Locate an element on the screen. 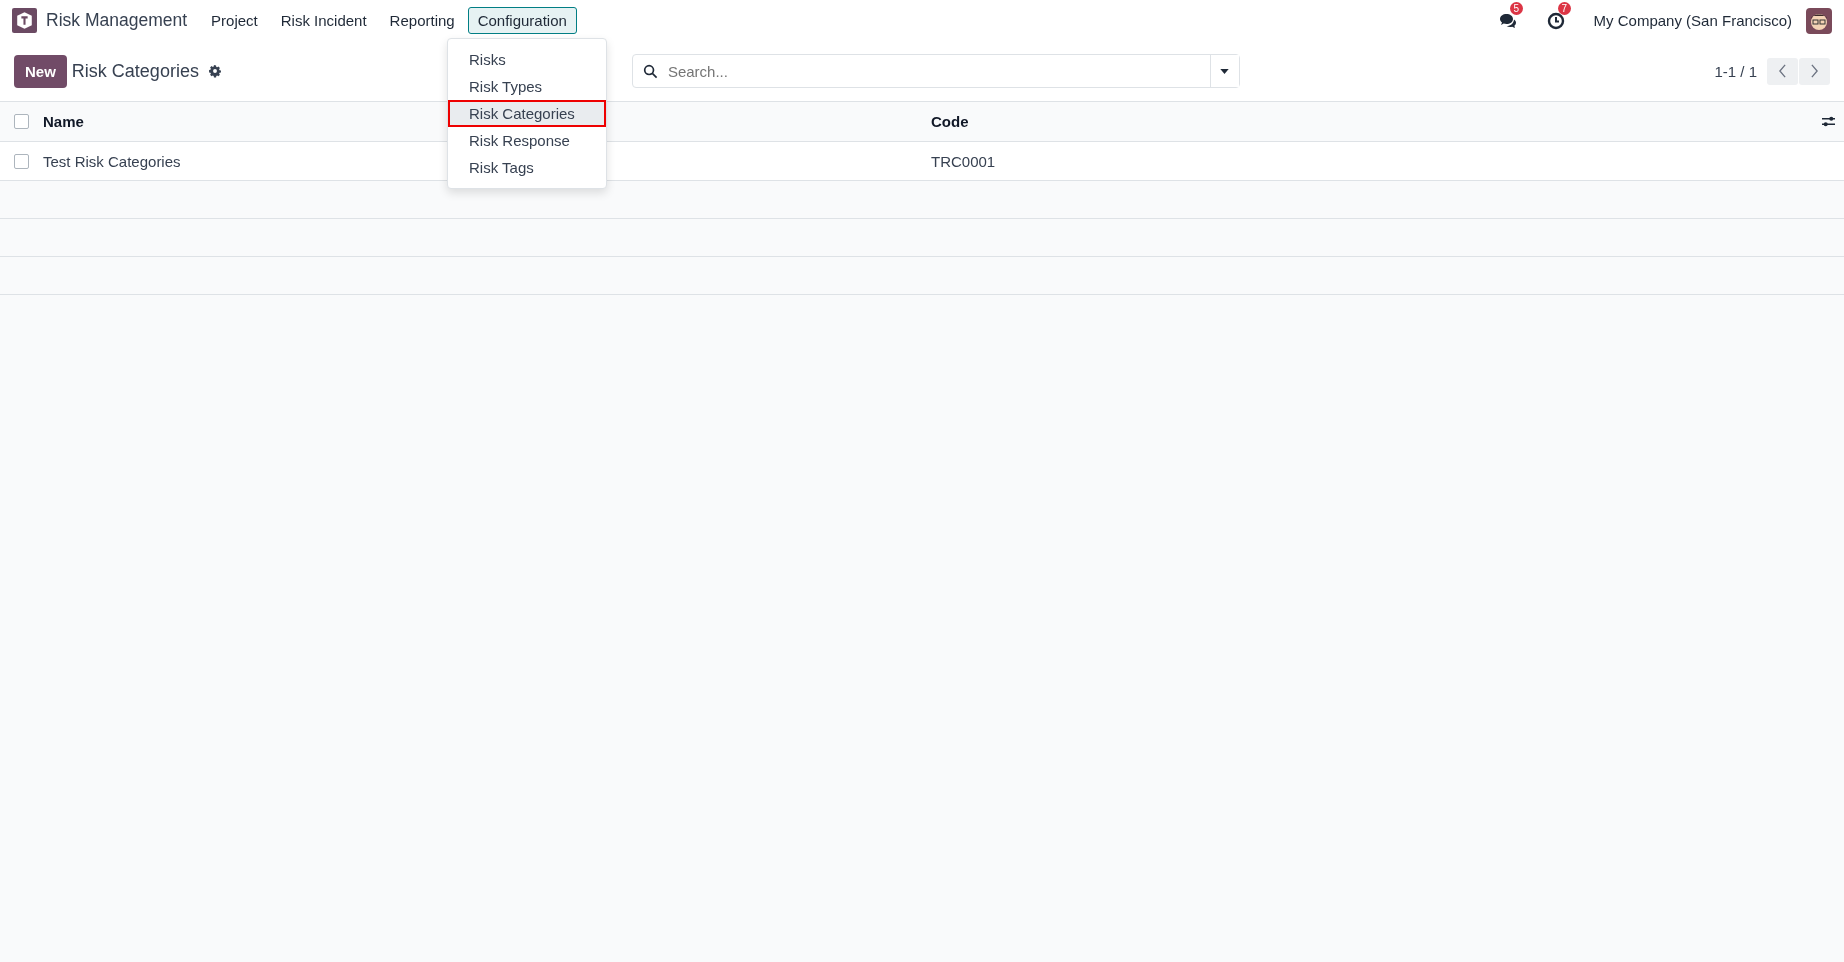 The height and width of the screenshot is (962, 1844). pager-value: 1-1 / 1 is located at coordinates (1735, 71).